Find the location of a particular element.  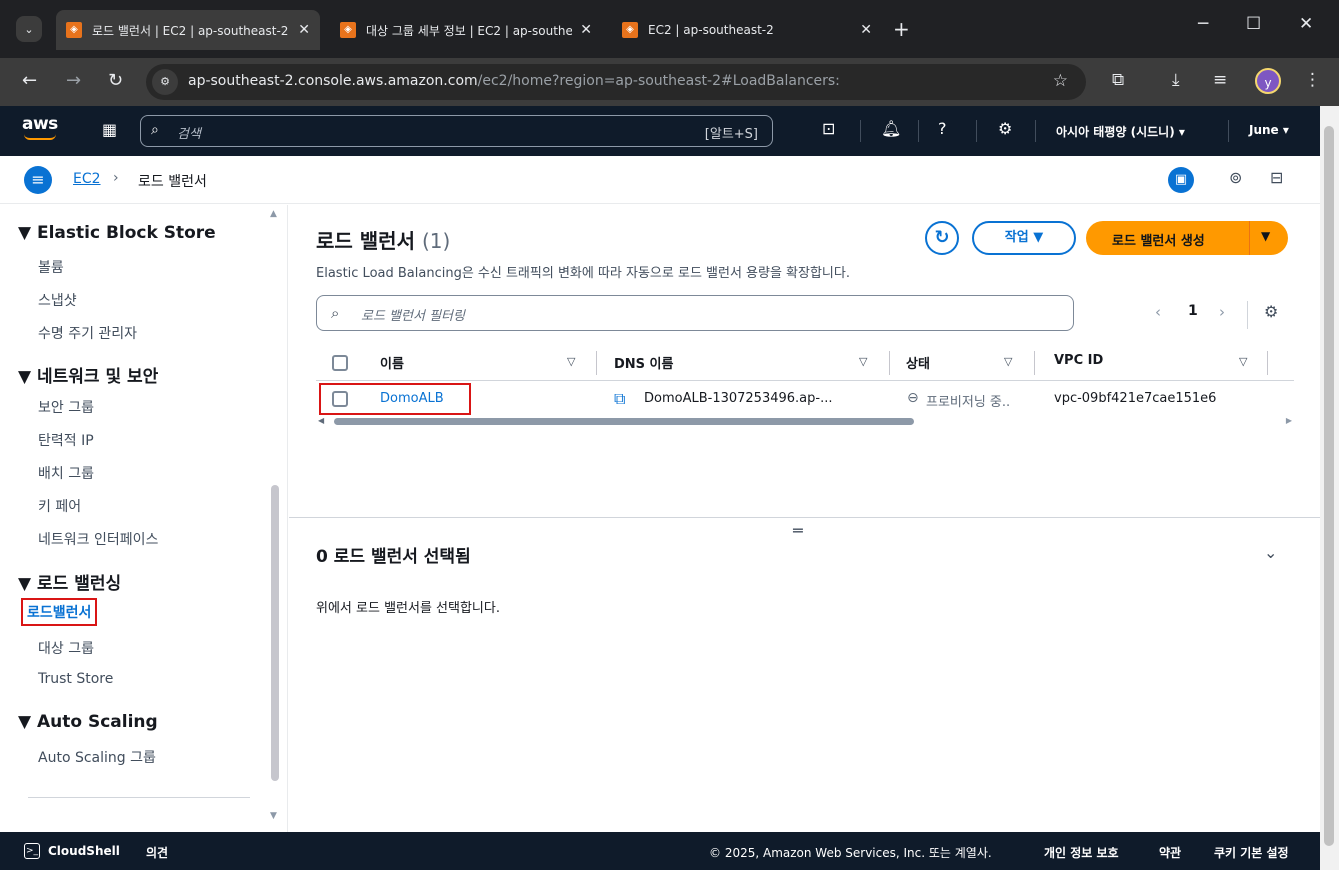

footer-cookies-link: 쿠키 기본 설정 is located at coordinates (1251, 852).